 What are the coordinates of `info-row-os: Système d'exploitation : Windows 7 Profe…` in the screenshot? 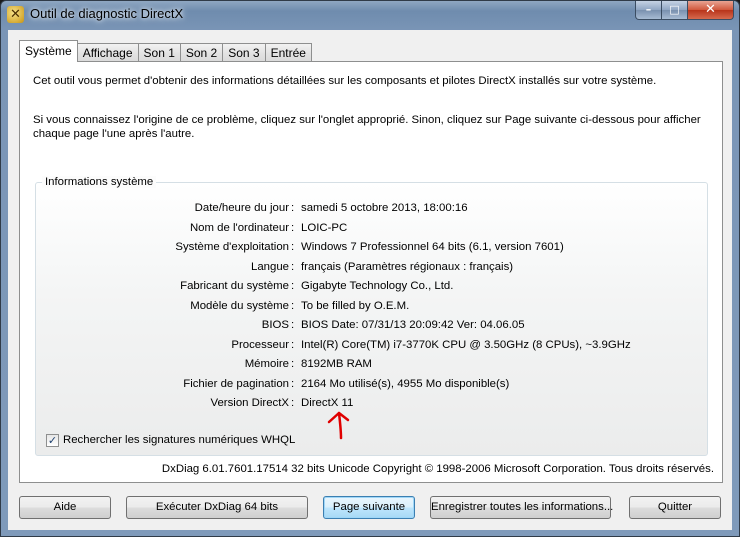 It's located at (372, 249).